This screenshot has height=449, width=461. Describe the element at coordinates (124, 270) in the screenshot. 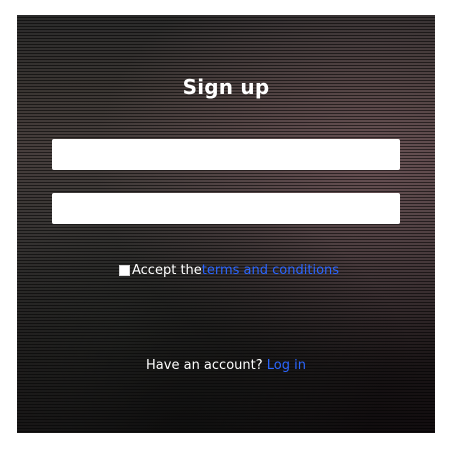

I see `terms-checkbox` at that location.